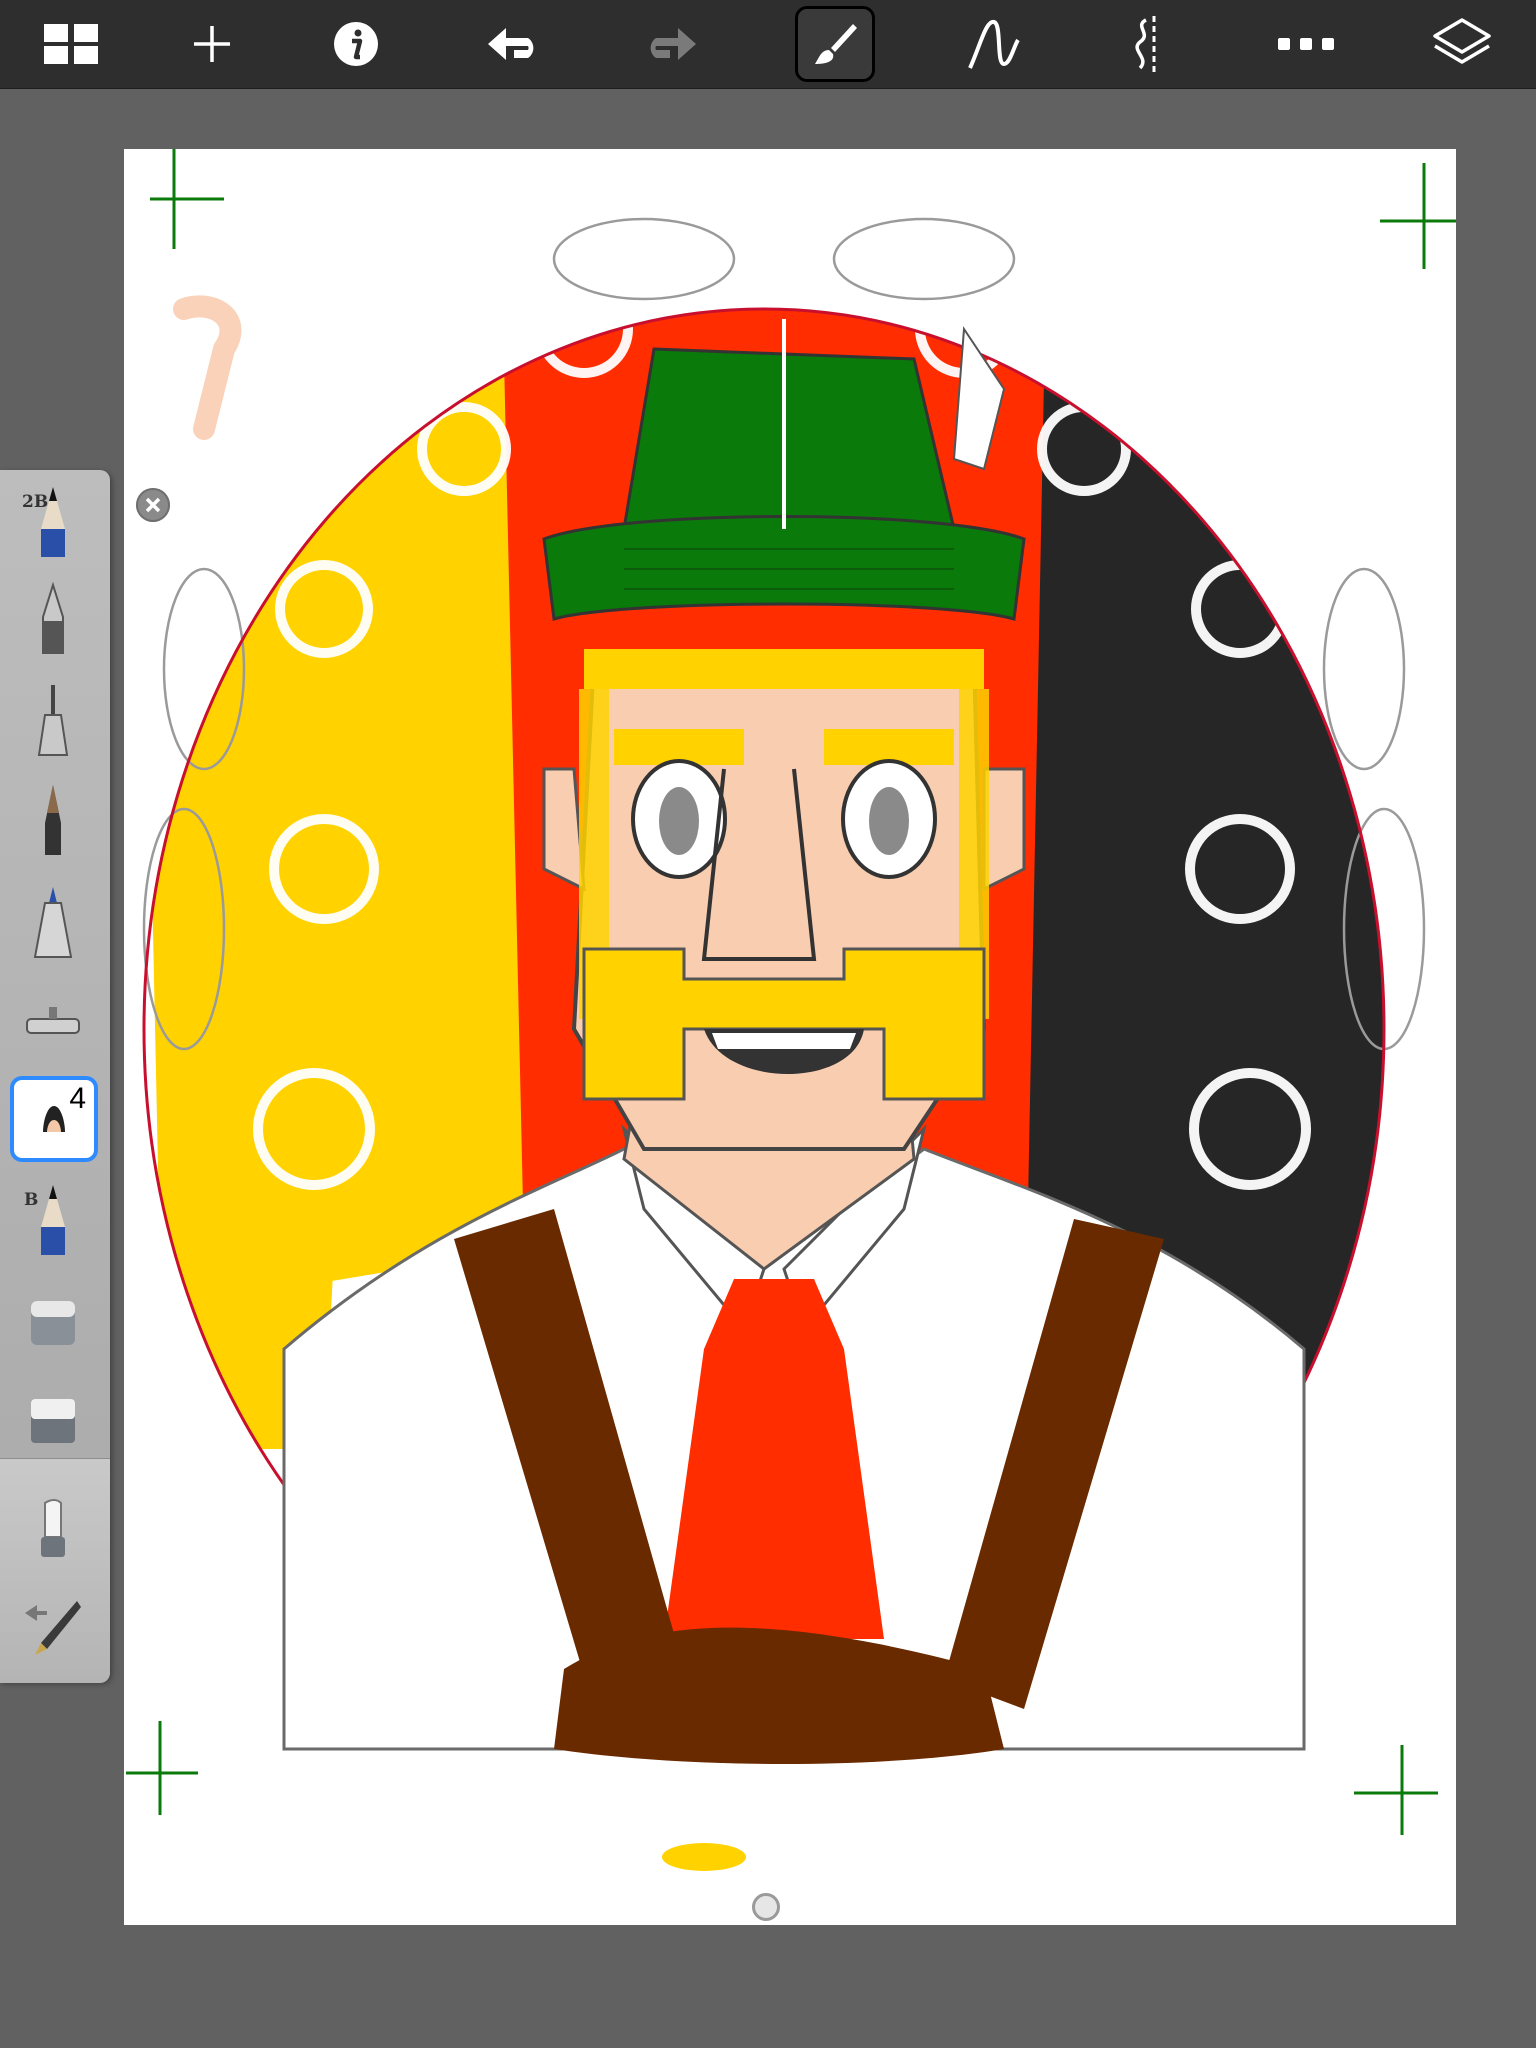 This screenshot has height=2048, width=1536. I want to click on close-icon, so click(153, 505).